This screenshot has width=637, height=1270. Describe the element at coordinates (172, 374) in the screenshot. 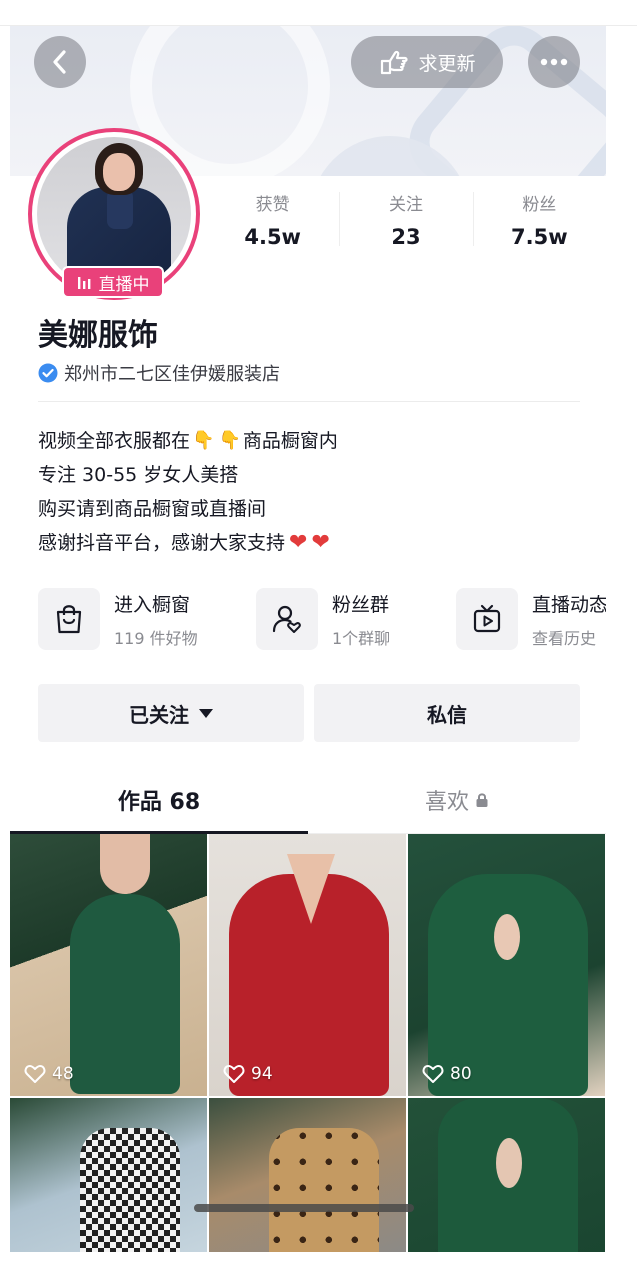

I see `verified-text: 郑州市二七区佳伊媛服装店` at that location.